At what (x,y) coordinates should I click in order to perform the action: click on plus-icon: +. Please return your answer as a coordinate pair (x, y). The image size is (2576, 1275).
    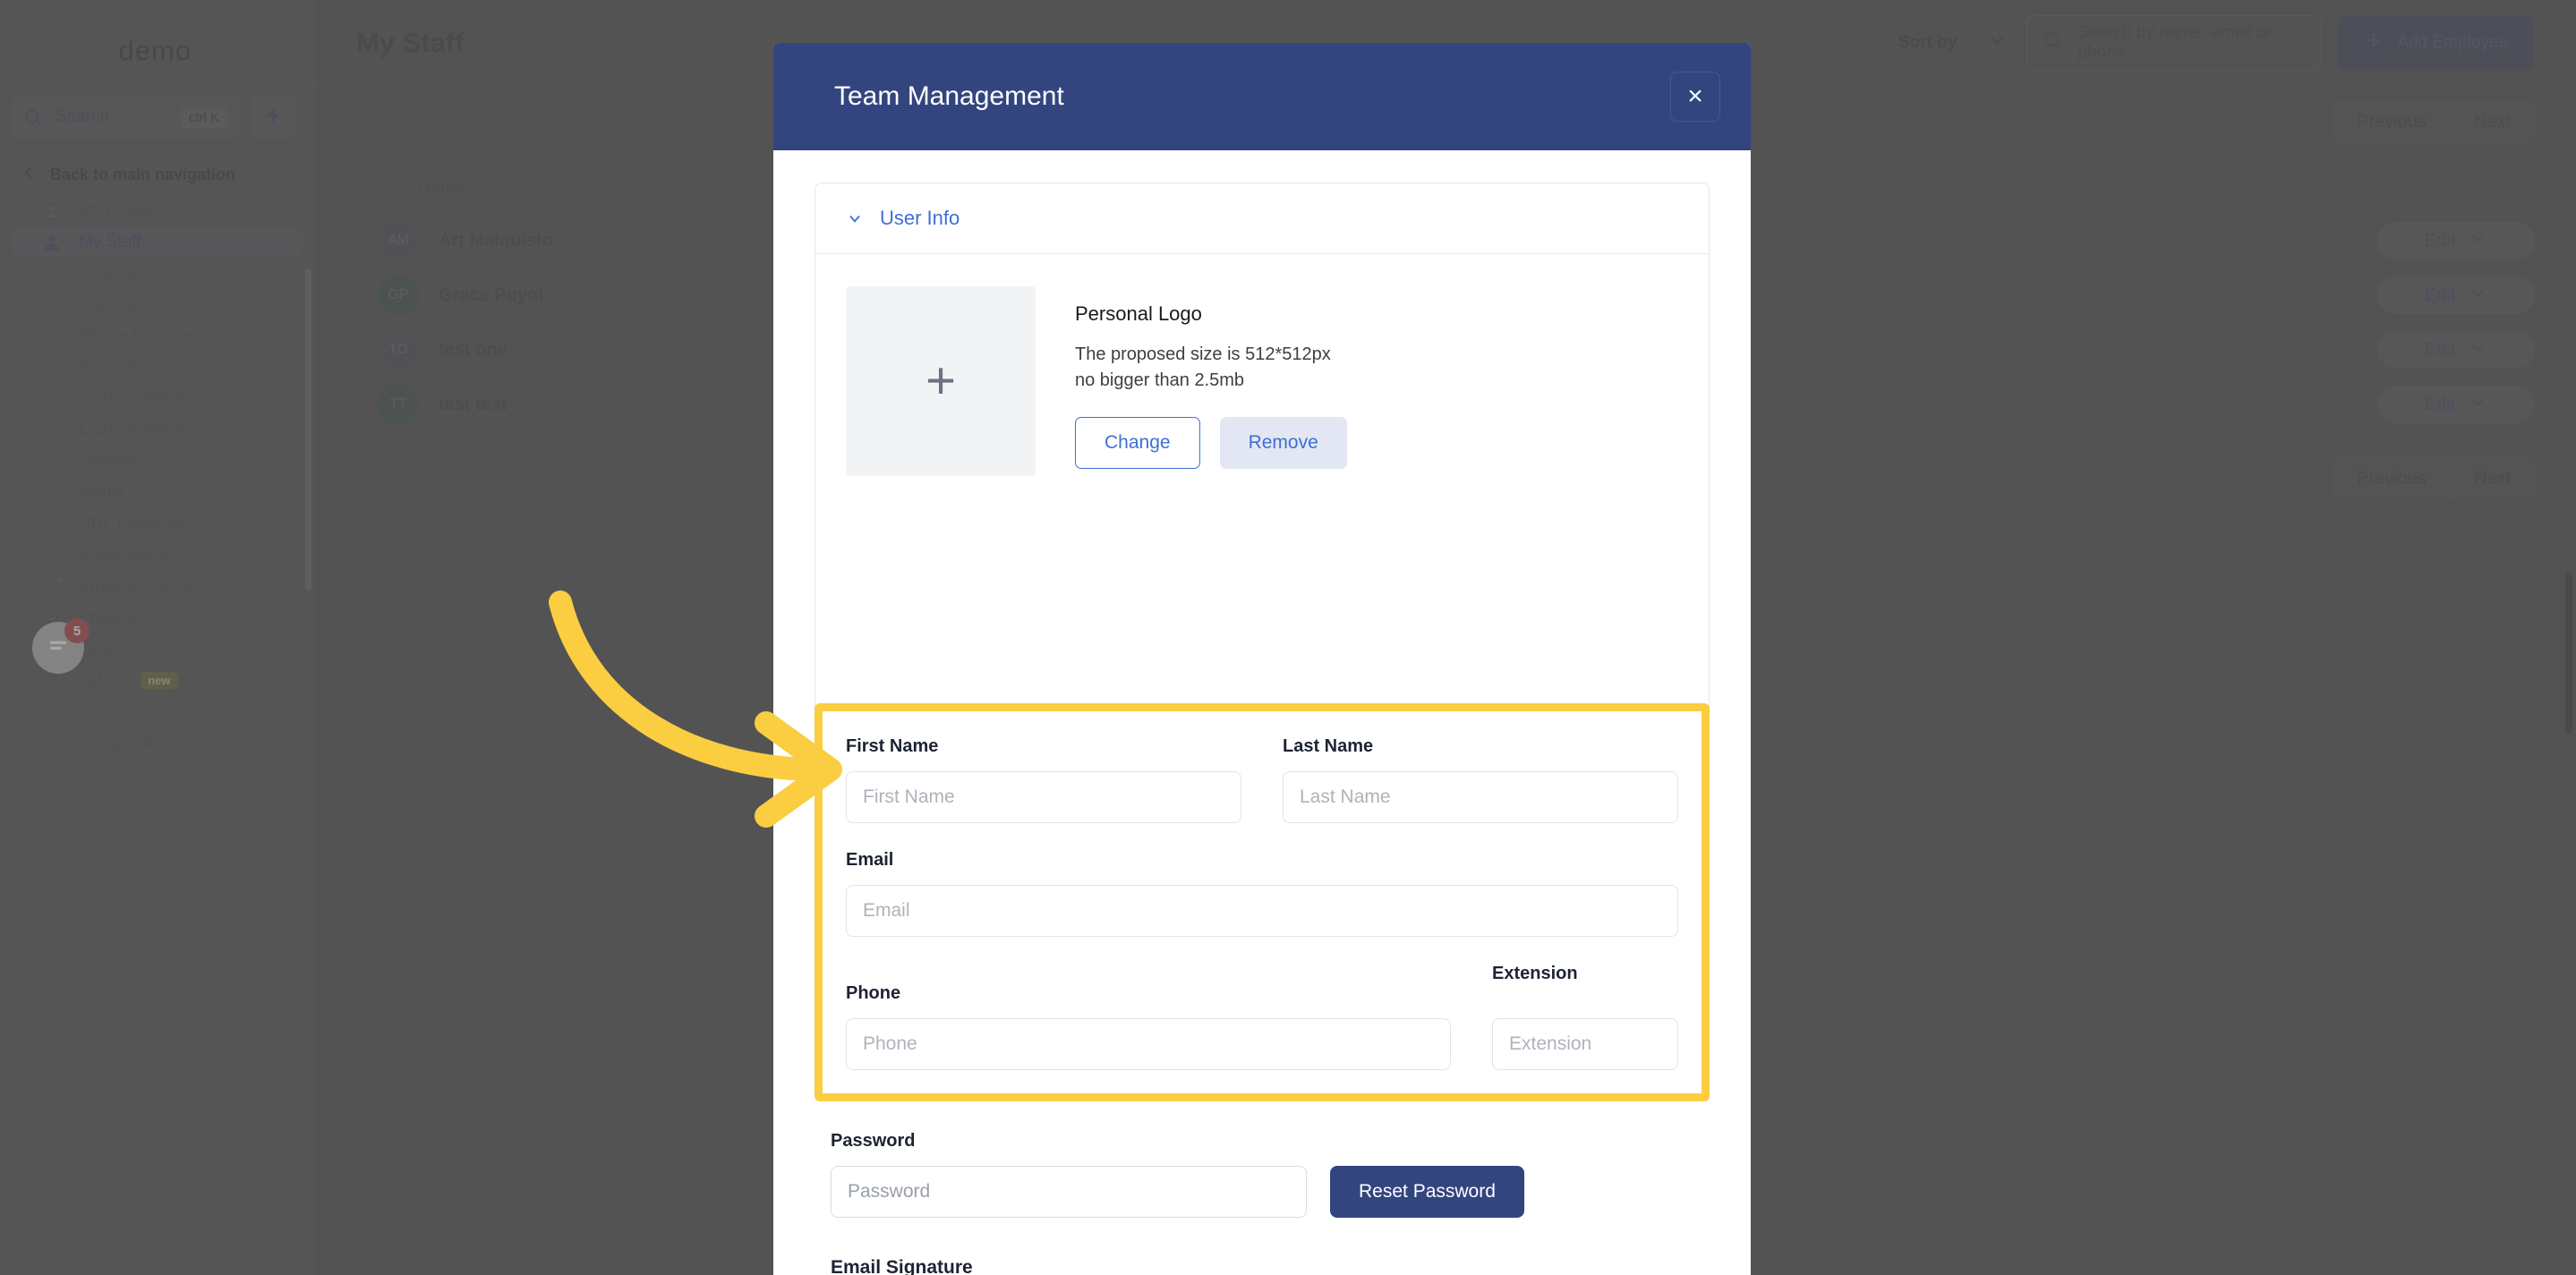
    Looking at the image, I should click on (940, 381).